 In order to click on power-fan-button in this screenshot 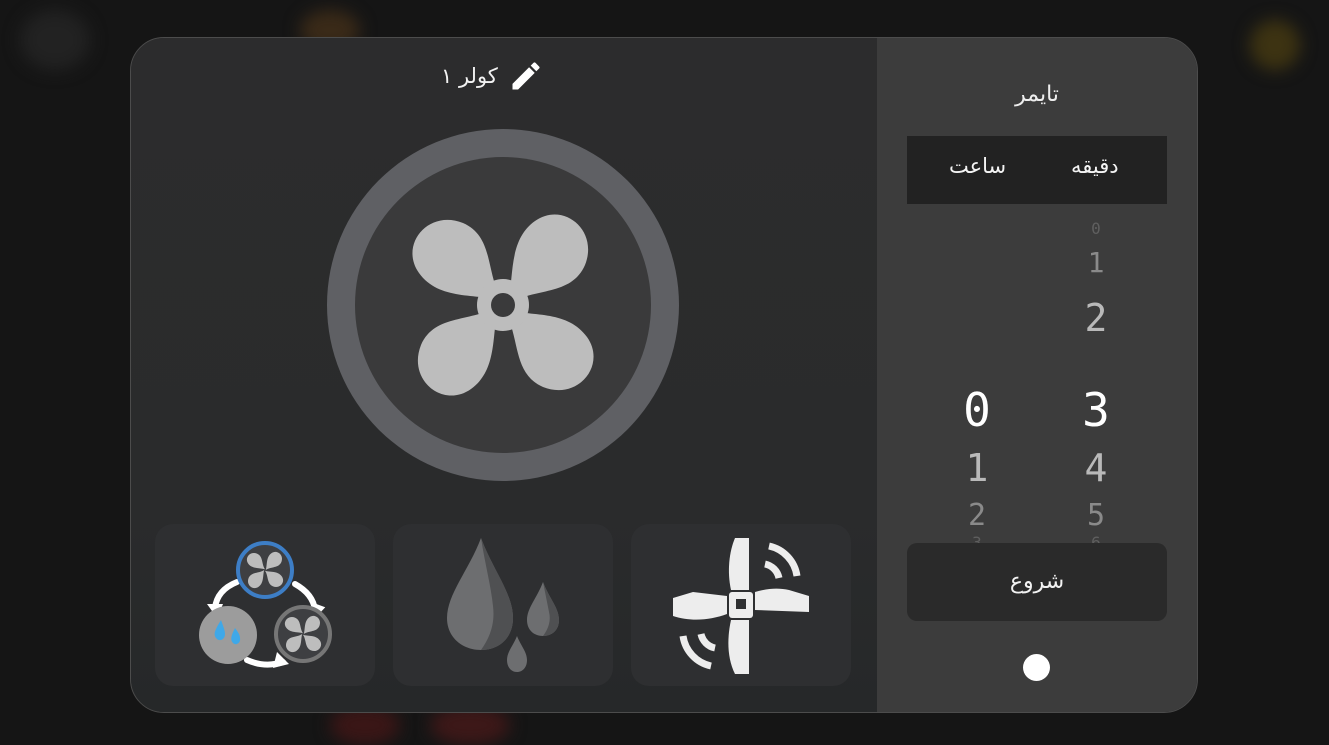, I will do `click(503, 305)`.